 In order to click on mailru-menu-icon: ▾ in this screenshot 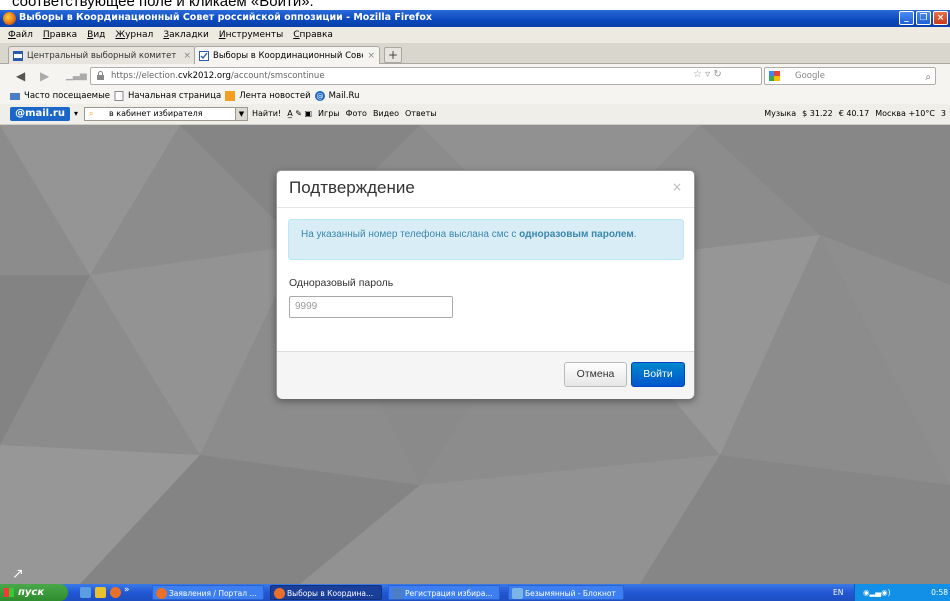, I will do `click(76, 113)`.